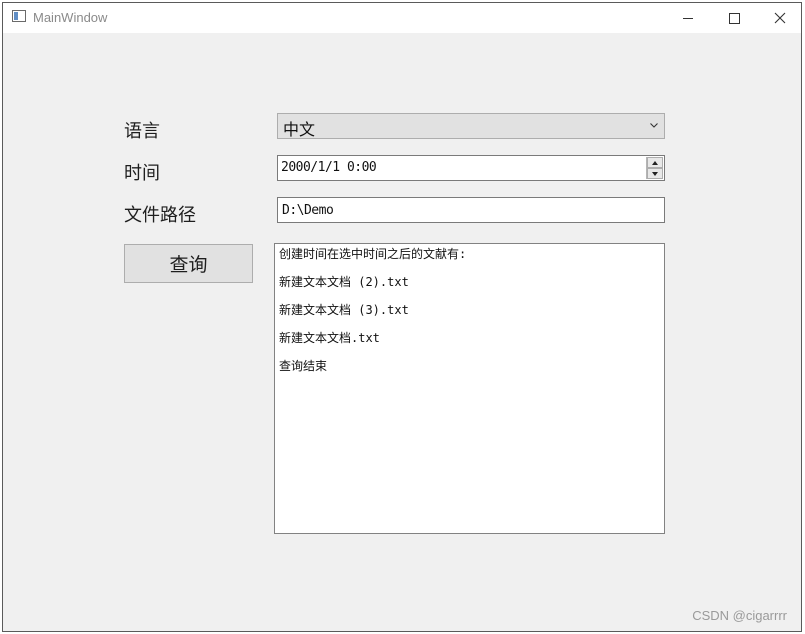  I want to click on minimize-icon, so click(688, 18).